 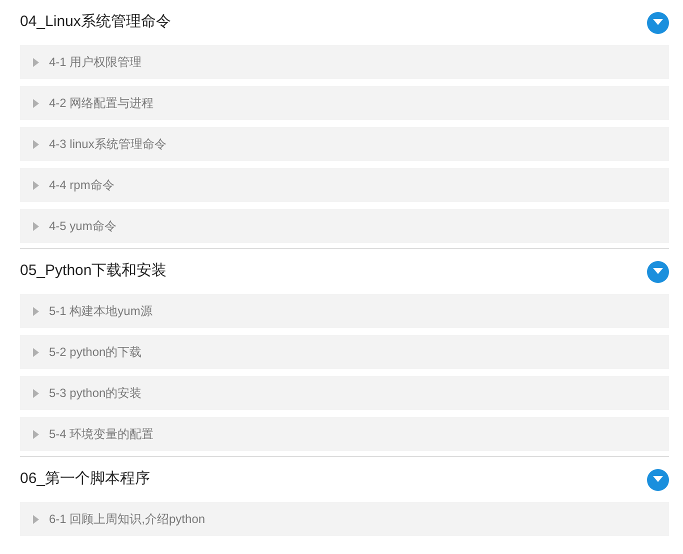 What do you see at coordinates (344, 352) in the screenshot?
I see `lesson-item: 5-2 python的下载` at bounding box center [344, 352].